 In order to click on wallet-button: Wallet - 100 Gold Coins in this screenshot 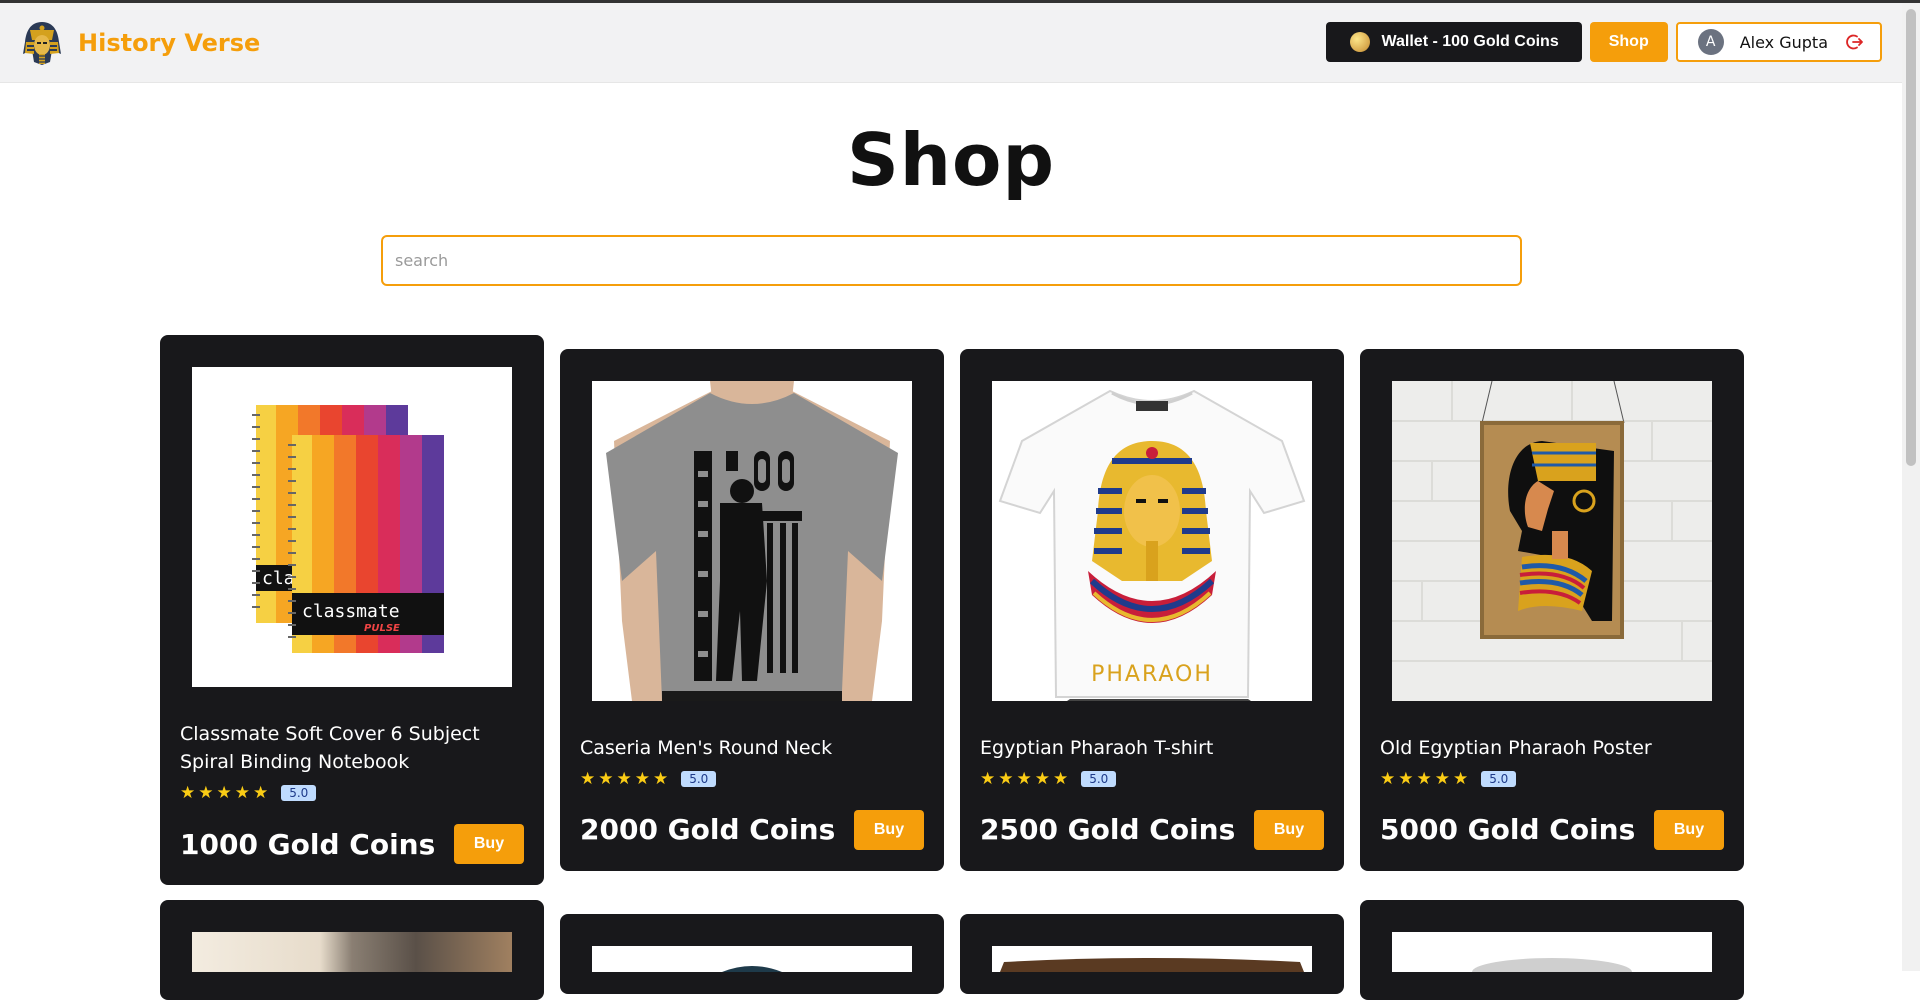, I will do `click(1453, 42)`.